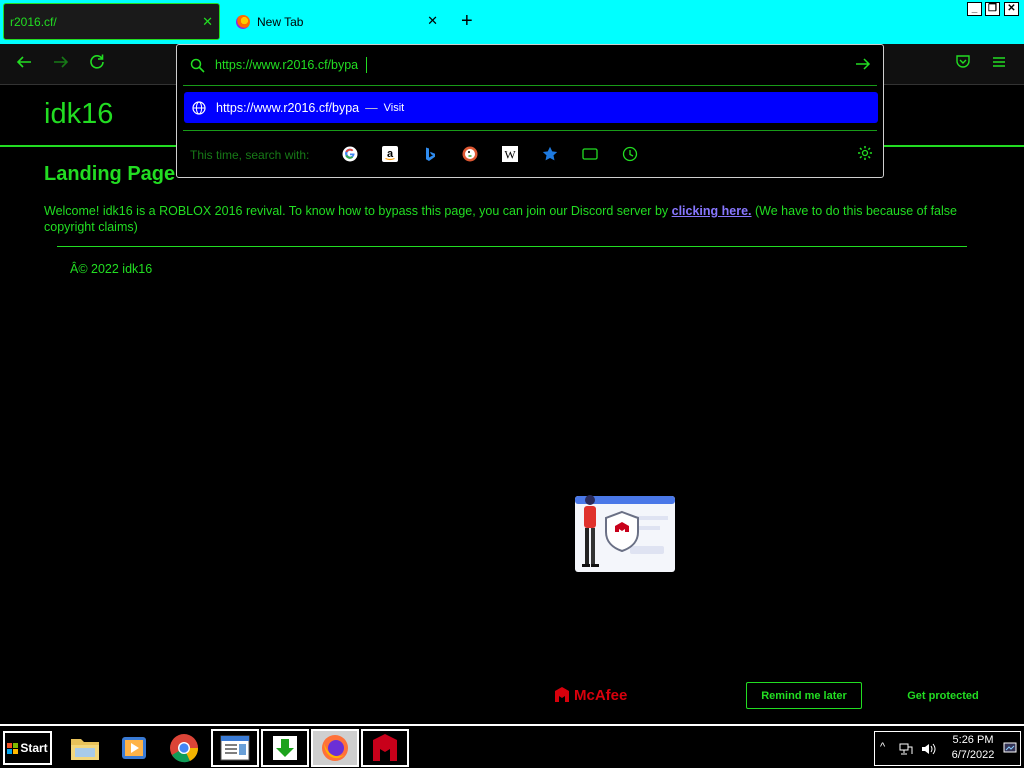 Image resolution: width=1024 pixels, height=768 pixels. I want to click on folder-icon, so click(85, 749).